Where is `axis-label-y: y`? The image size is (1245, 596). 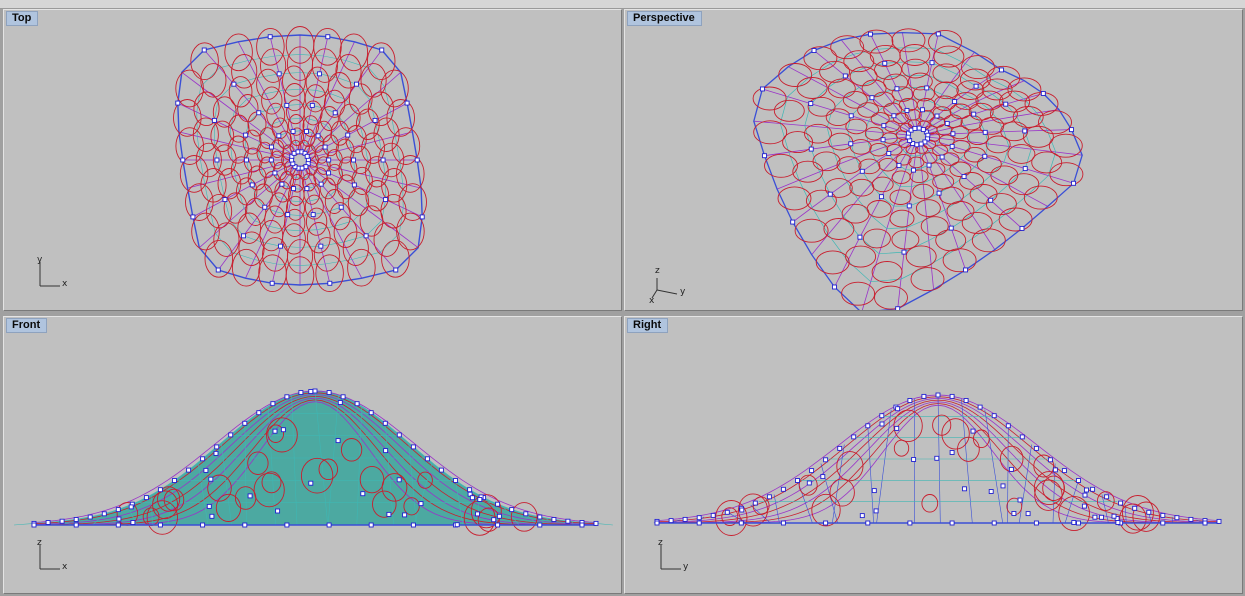
axis-label-y: y is located at coordinates (40, 260).